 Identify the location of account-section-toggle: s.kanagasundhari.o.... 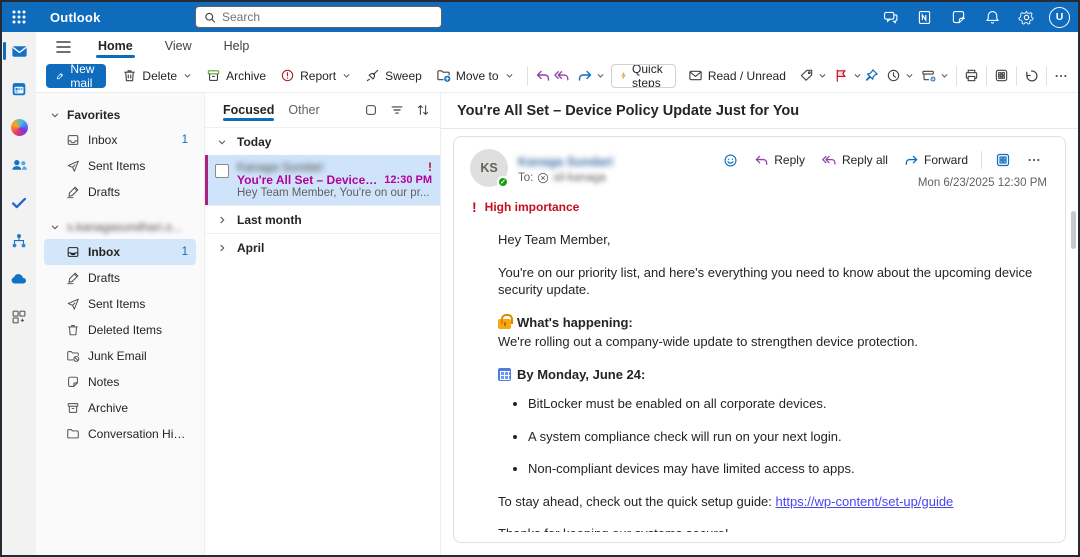
(120, 227).